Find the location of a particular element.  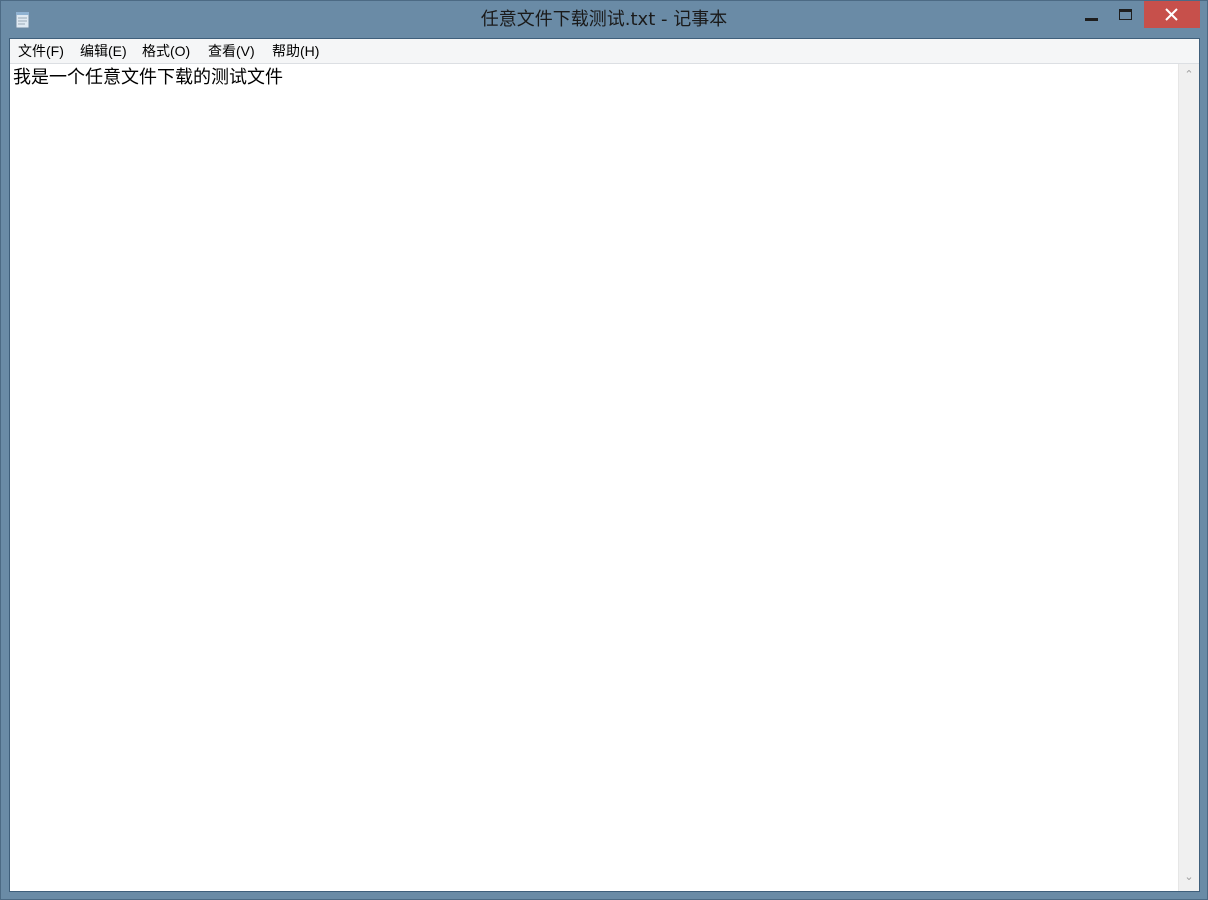

menu-edit: 编辑(E) is located at coordinates (103, 51).